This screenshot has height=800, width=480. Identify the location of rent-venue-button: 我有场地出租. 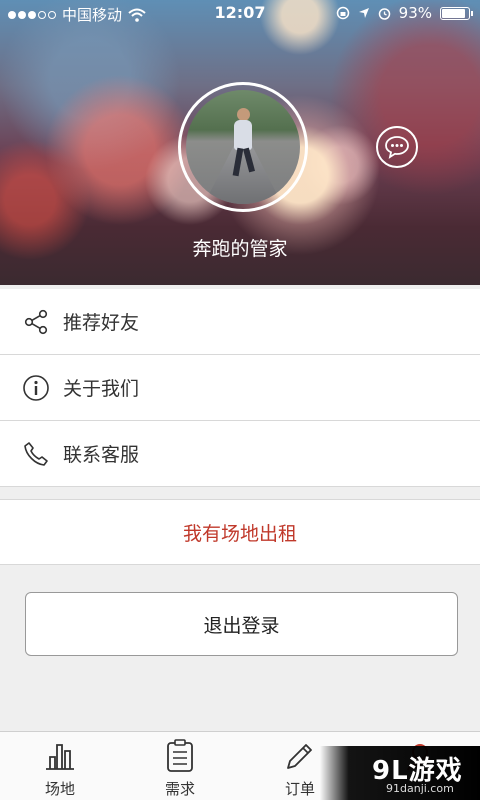
(240, 532).